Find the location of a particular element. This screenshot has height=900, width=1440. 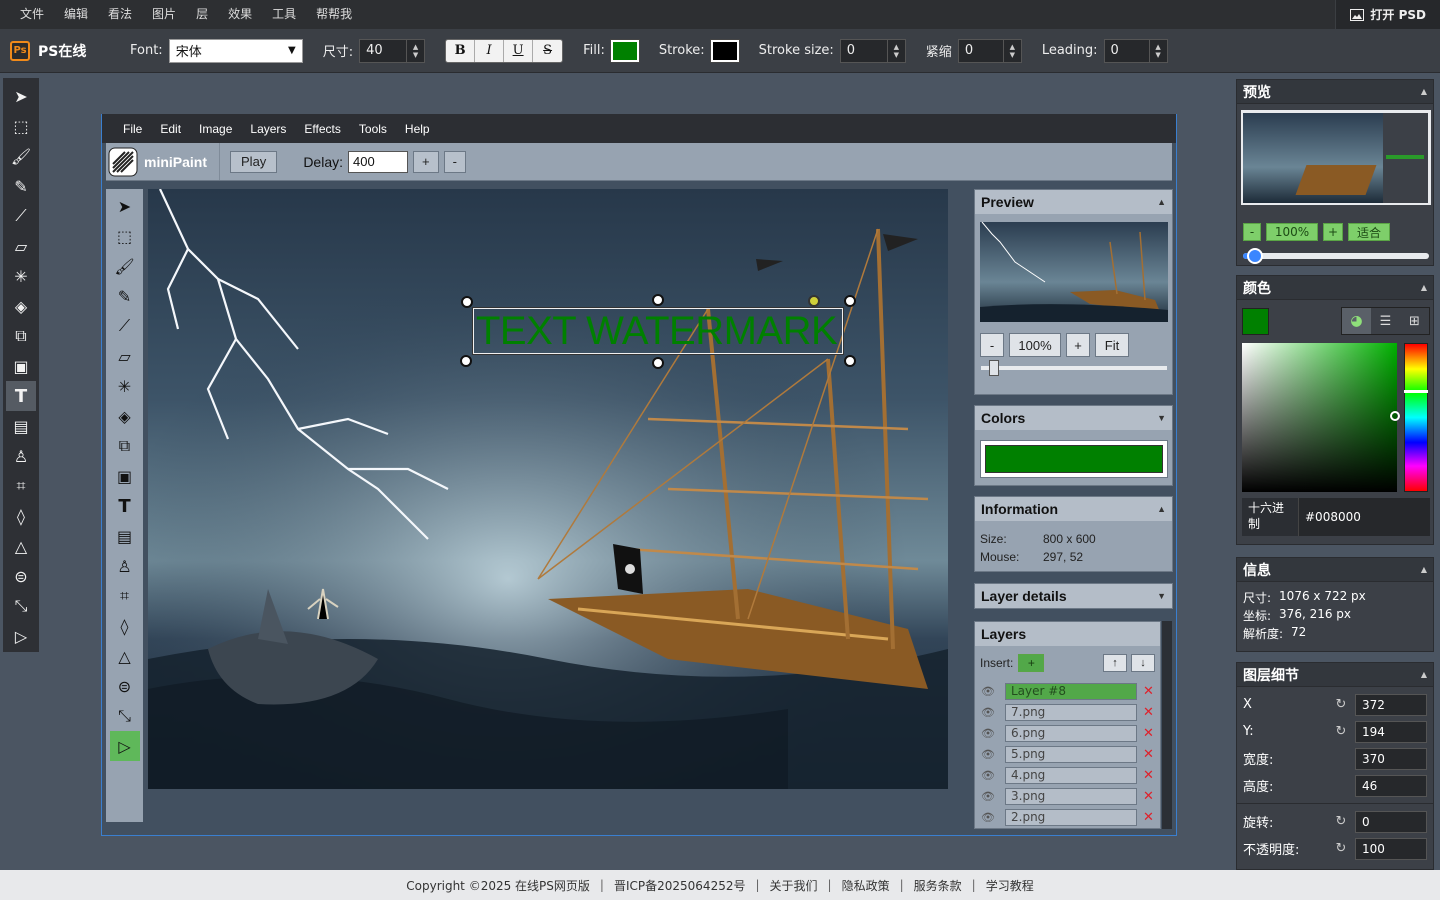

magic-wand-tool: ✳ is located at coordinates (21, 276).